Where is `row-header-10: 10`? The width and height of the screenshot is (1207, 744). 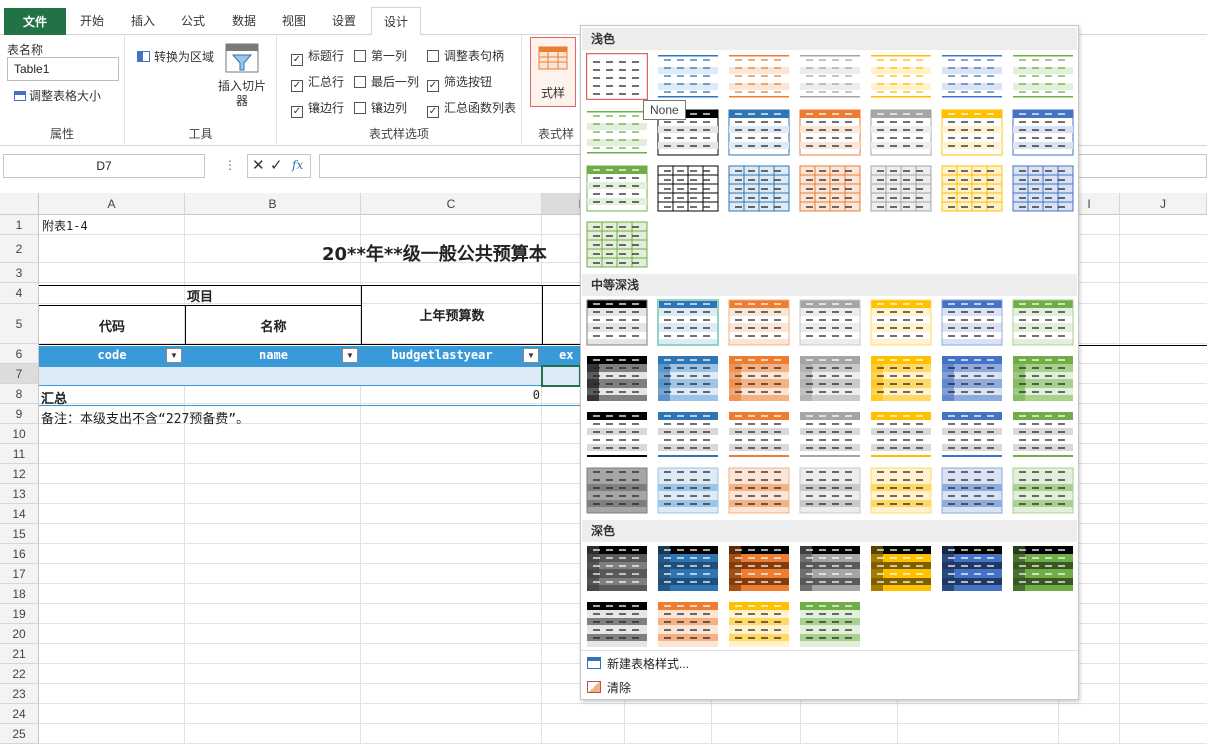 row-header-10: 10 is located at coordinates (19, 434).